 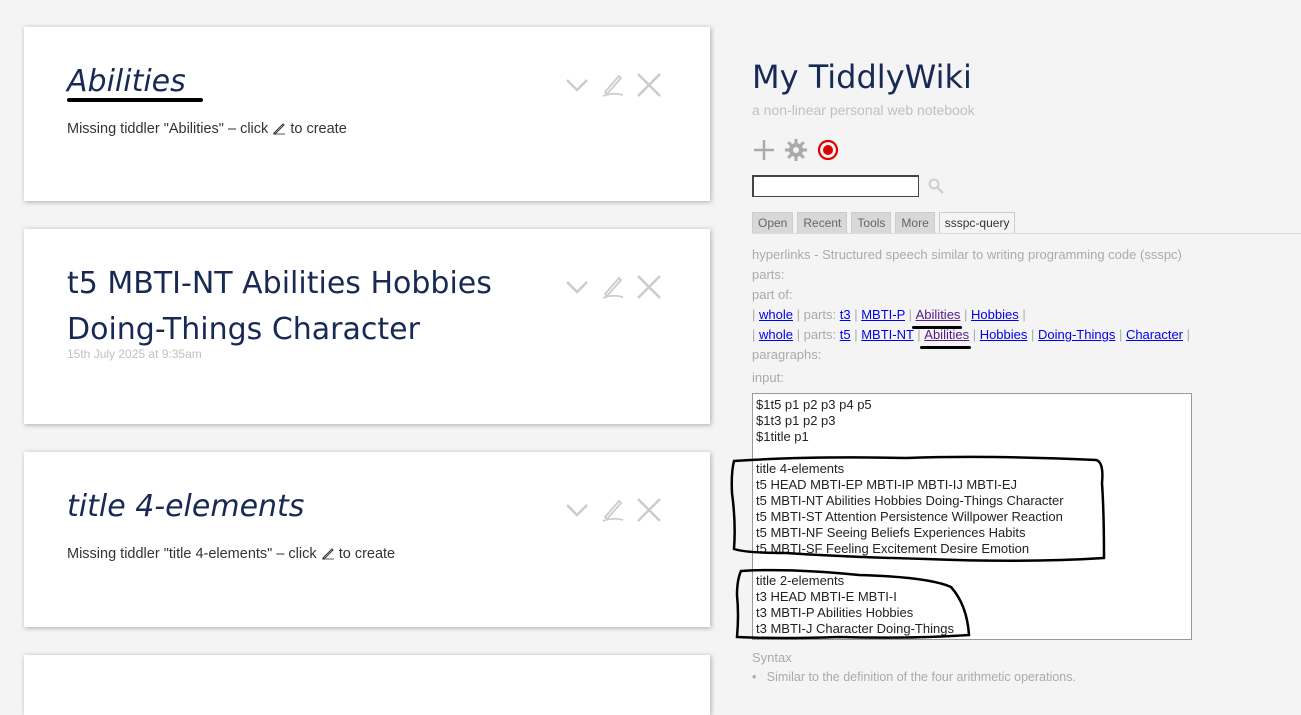 I want to click on link-t3: t3, so click(x=845, y=314).